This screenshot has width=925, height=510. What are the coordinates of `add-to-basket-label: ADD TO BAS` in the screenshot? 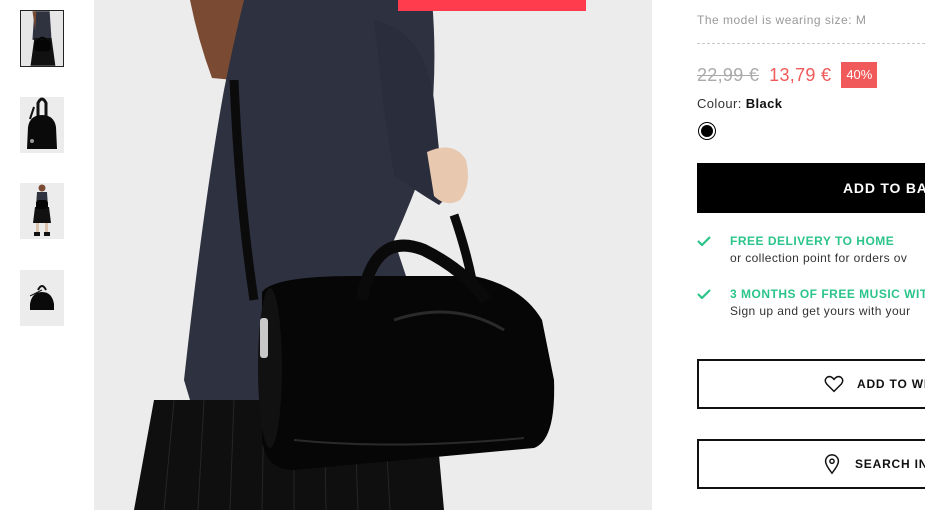 It's located at (884, 188).